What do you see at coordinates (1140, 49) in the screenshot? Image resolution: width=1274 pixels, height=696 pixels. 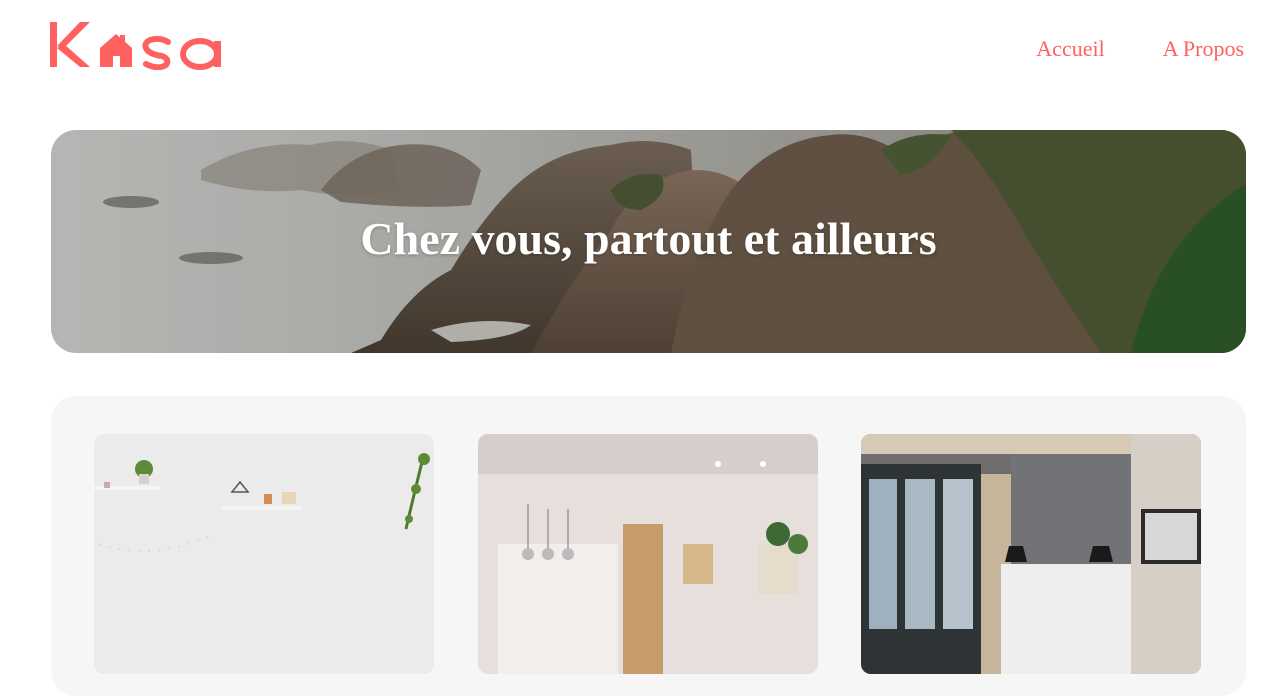 I see `main-nav: Accueil A Propos` at bounding box center [1140, 49].